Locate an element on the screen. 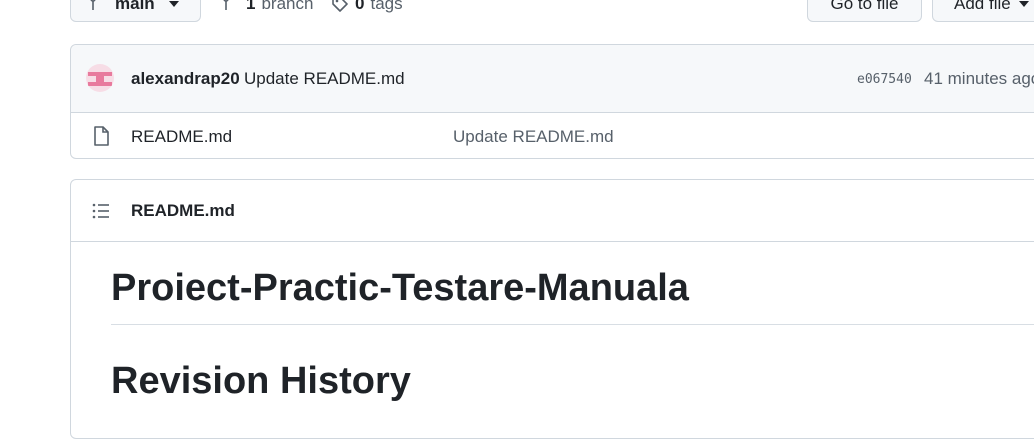 This screenshot has height=439, width=1034. heading-divider is located at coordinates (572, 324).